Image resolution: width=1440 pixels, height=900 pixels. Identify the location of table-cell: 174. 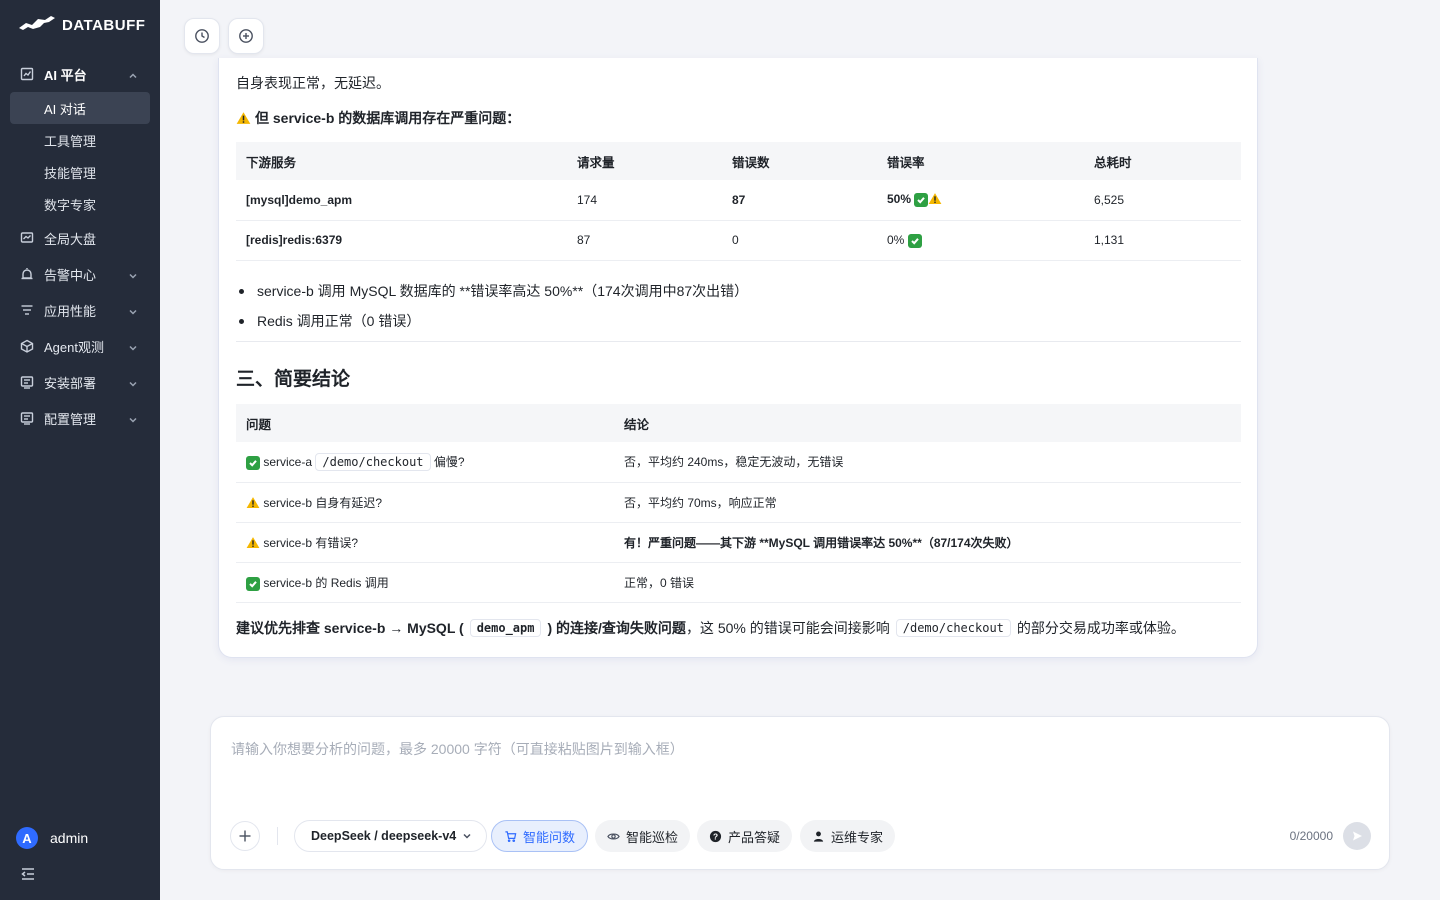
(644, 200).